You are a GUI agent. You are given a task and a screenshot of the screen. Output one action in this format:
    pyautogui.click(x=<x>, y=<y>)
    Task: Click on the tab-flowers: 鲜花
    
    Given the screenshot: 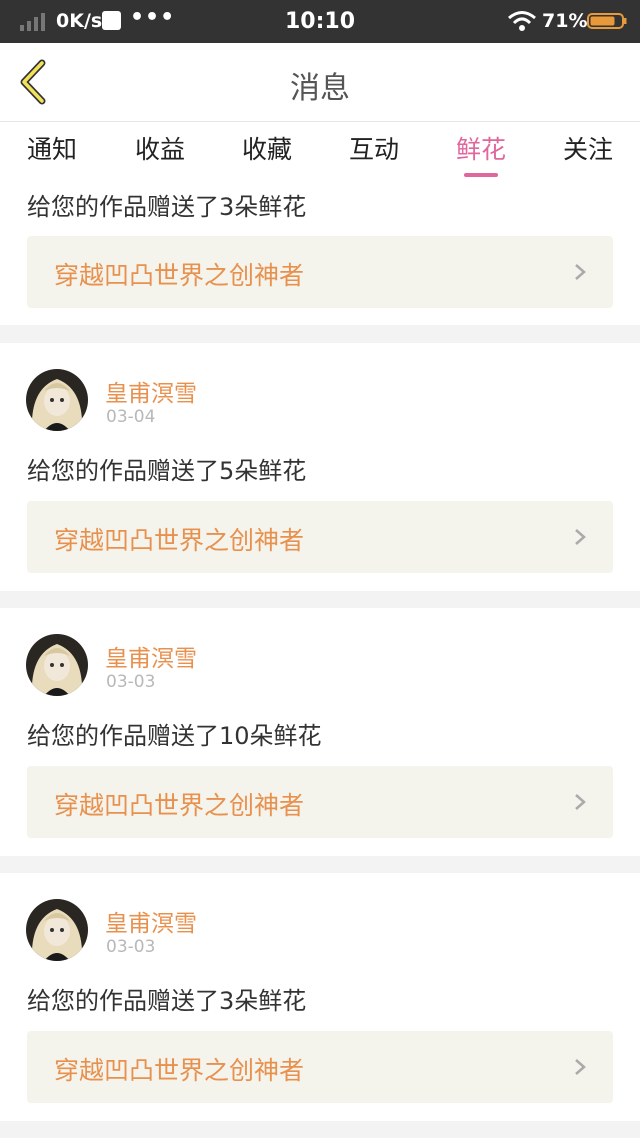 What is the action you would take?
    pyautogui.click(x=481, y=154)
    